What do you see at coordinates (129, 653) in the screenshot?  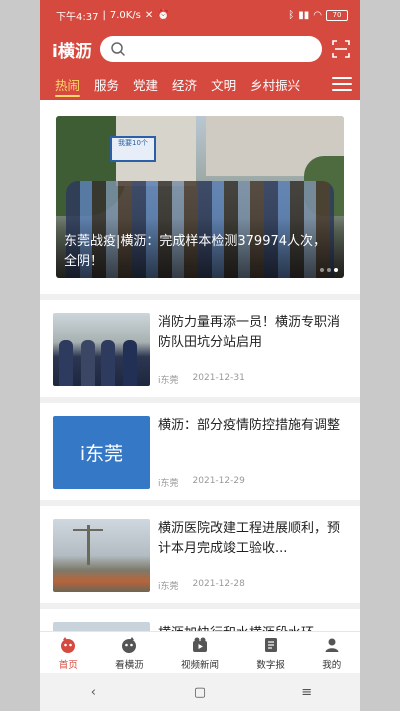 I see `nav-watch-hengli: 看横沥` at bounding box center [129, 653].